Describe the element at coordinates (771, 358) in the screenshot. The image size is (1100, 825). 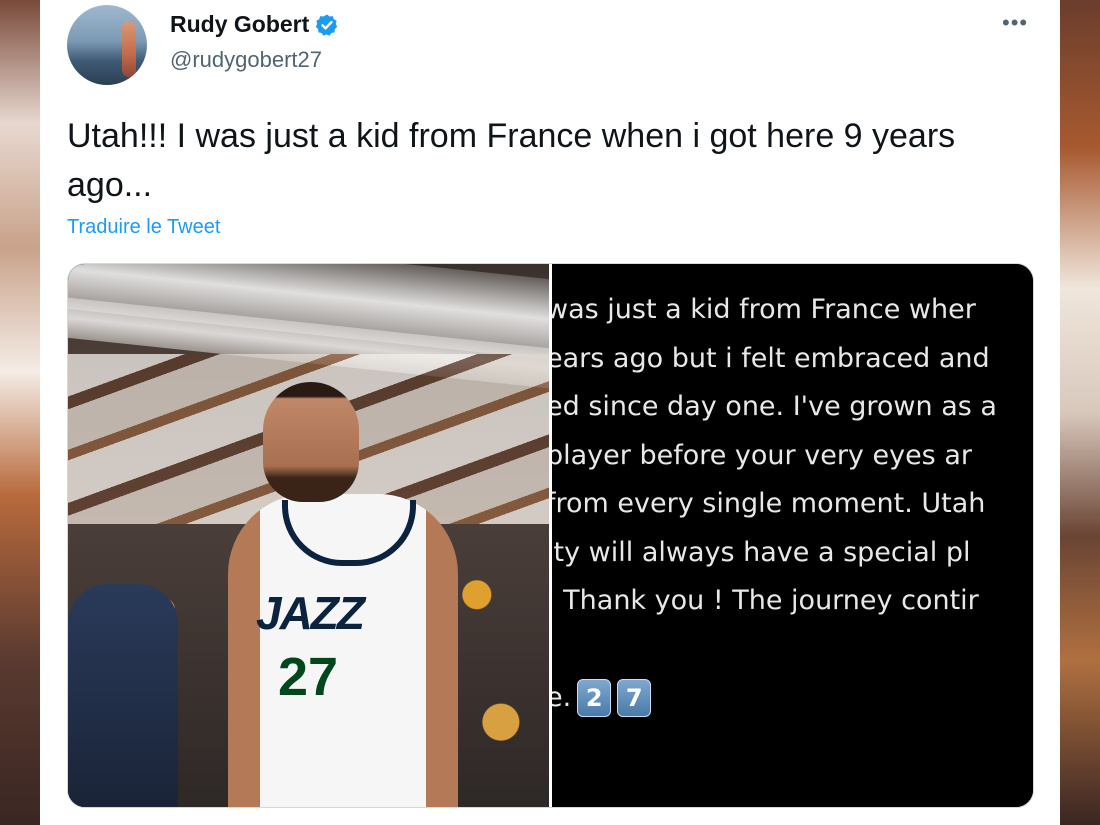
I see `note-line: ears ago but i felt embraced and` at that location.